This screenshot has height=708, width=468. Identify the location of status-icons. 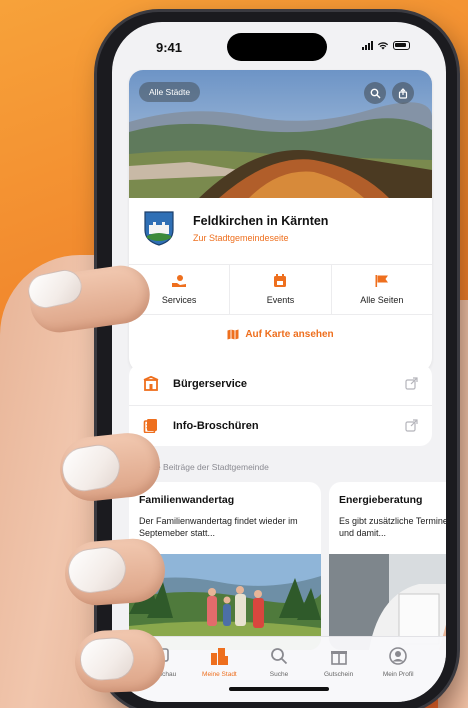
(386, 45).